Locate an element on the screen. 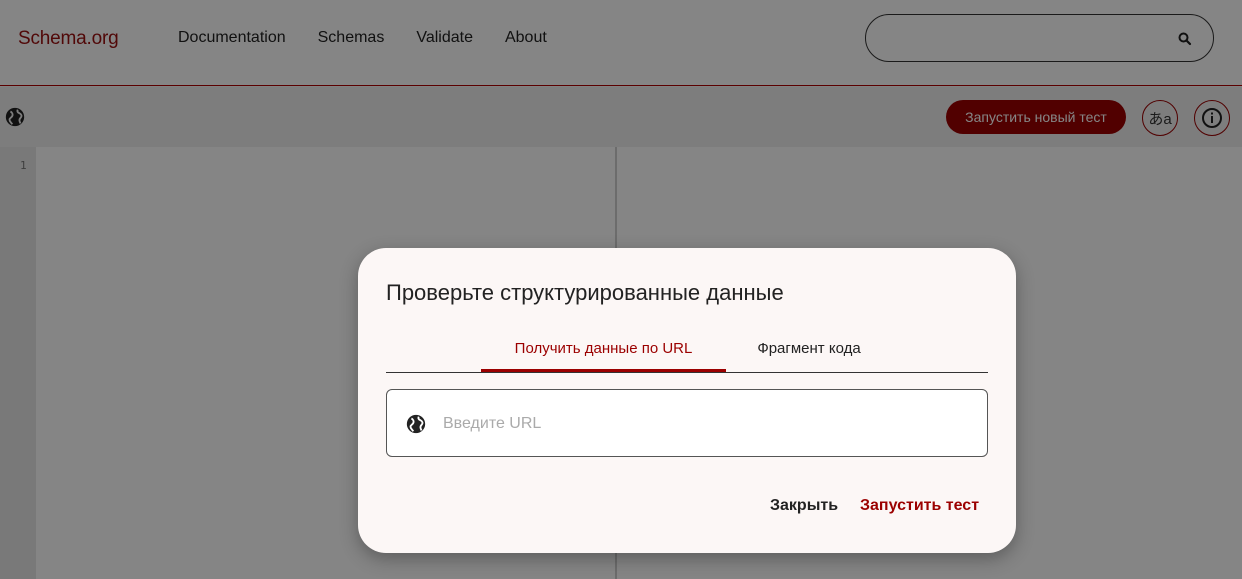  url-field is located at coordinates (687, 423).